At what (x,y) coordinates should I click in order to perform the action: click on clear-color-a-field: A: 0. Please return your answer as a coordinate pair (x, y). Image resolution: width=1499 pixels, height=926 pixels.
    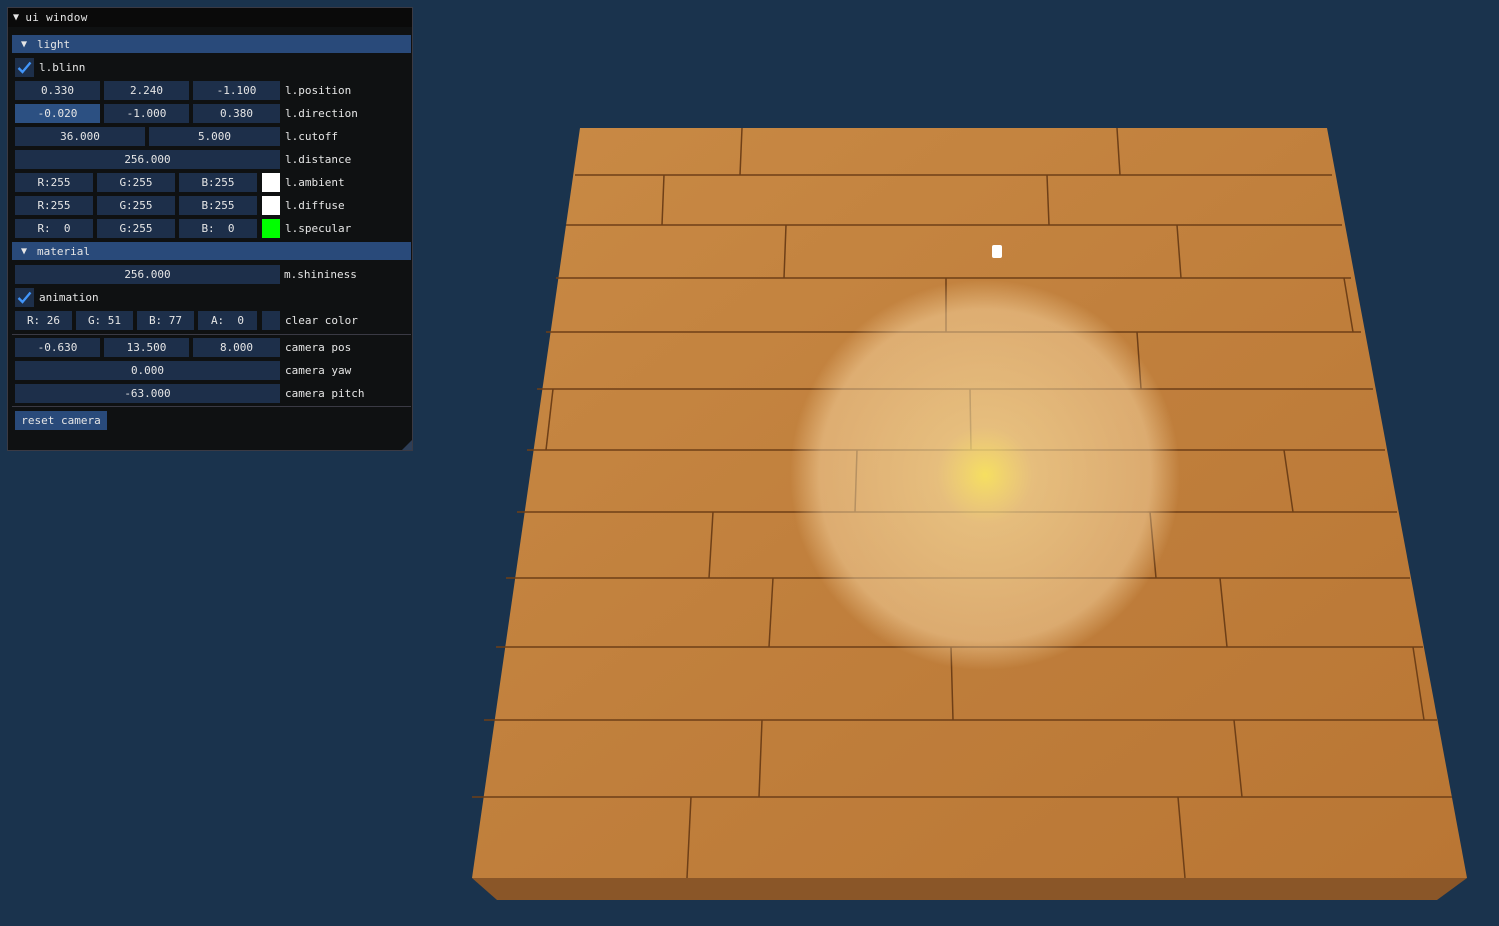
    Looking at the image, I should click on (227, 320).